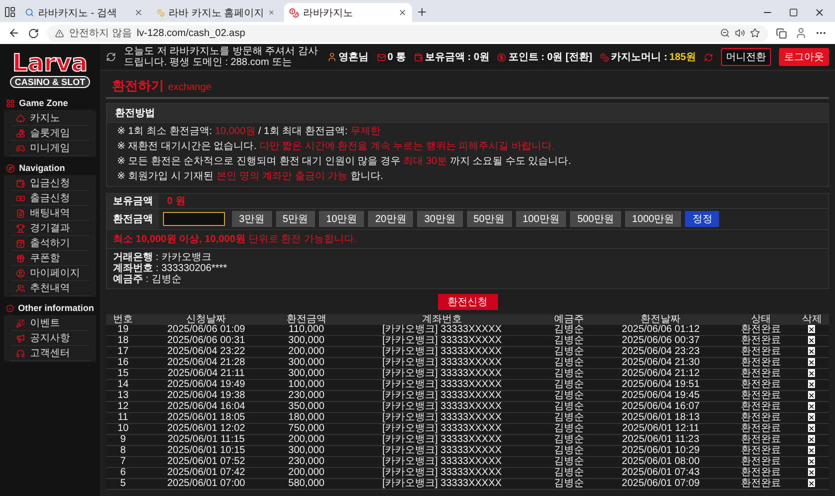  What do you see at coordinates (194, 219) in the screenshot?
I see `amount-field` at bounding box center [194, 219].